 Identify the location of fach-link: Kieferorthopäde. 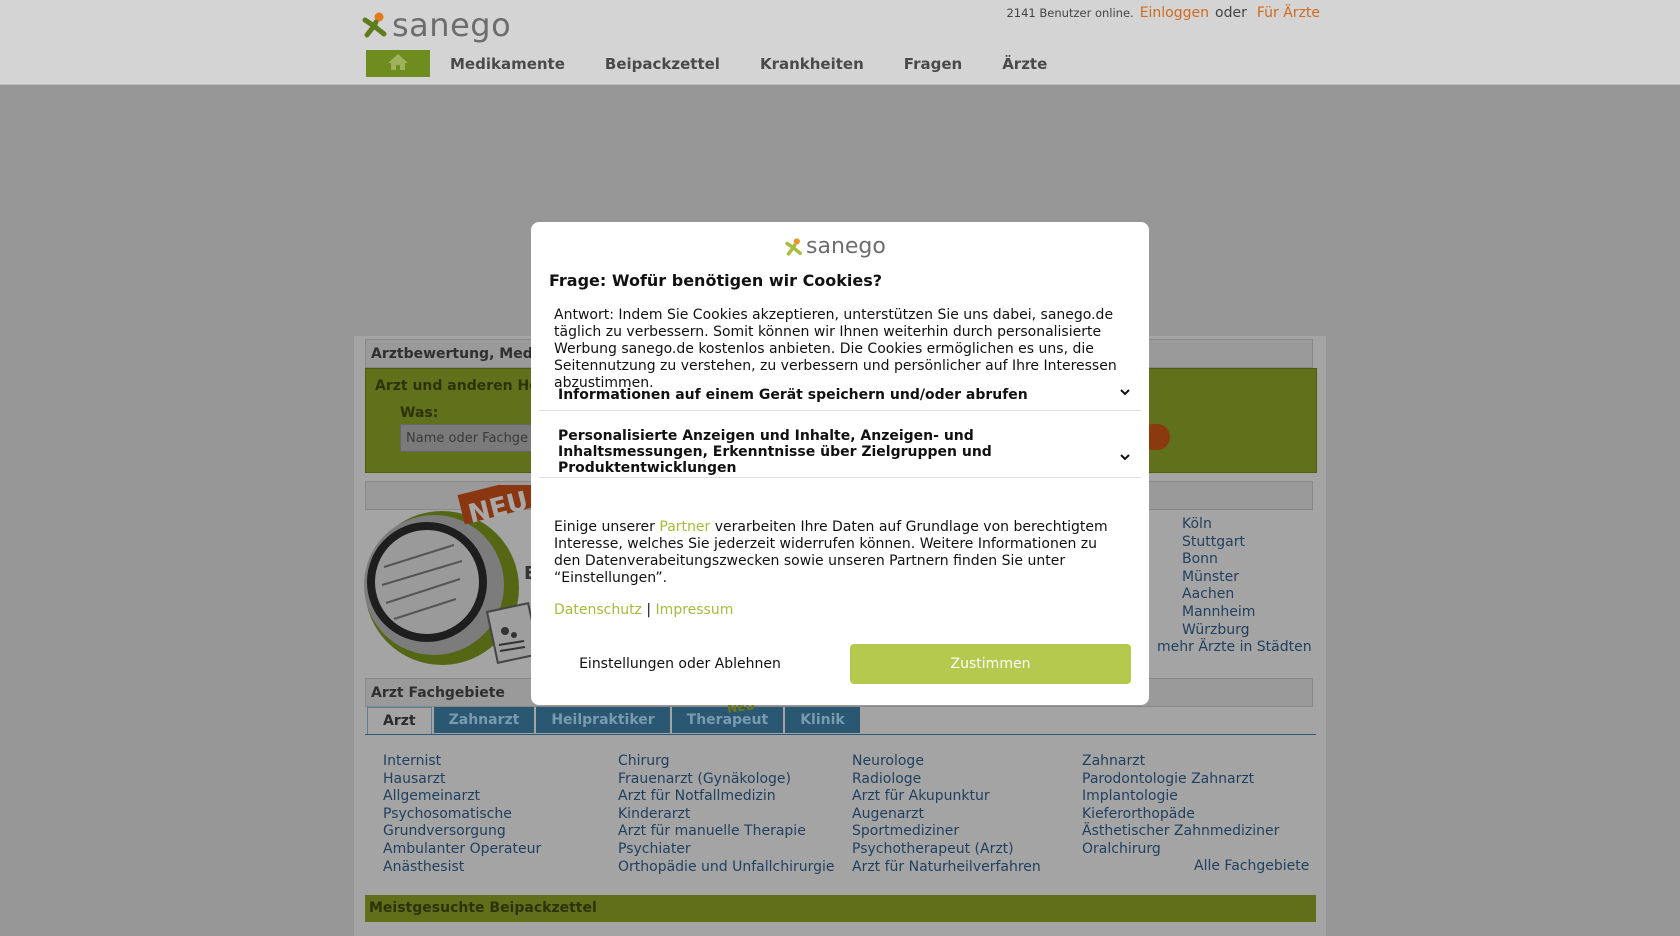
(1180, 815).